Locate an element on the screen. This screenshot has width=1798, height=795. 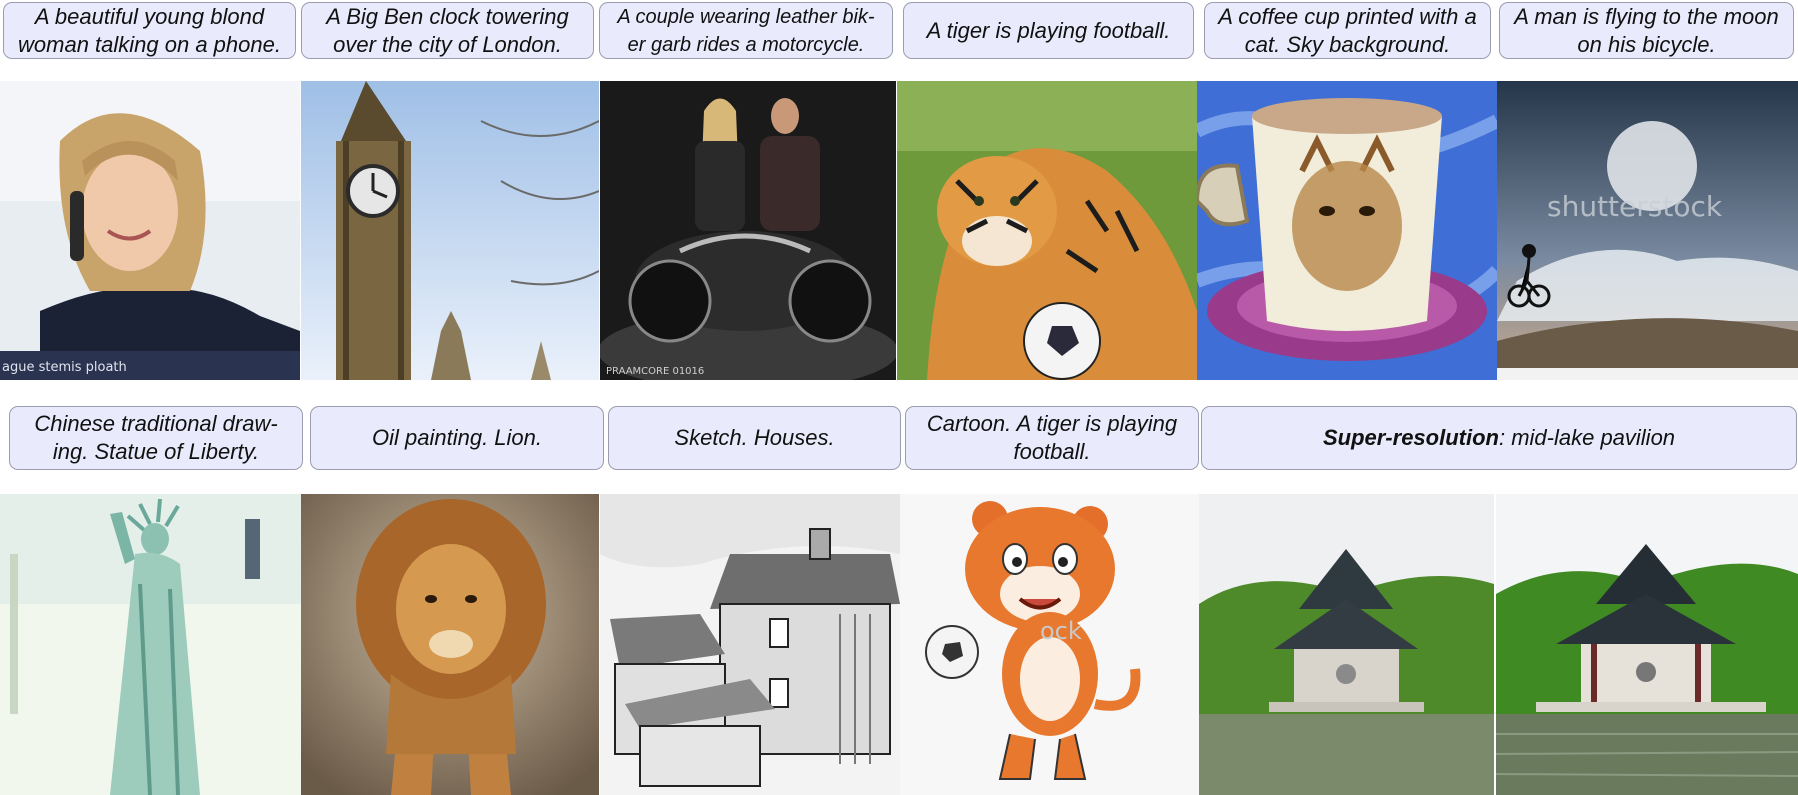
caption-super-resolution: Super-resolution: mid-lake pavilion is located at coordinates (1499, 438).